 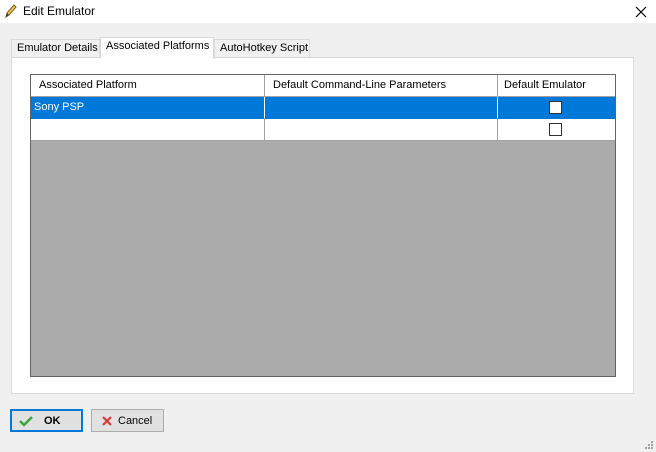 I want to click on title-bar: Edit Emulator, so click(x=328, y=11).